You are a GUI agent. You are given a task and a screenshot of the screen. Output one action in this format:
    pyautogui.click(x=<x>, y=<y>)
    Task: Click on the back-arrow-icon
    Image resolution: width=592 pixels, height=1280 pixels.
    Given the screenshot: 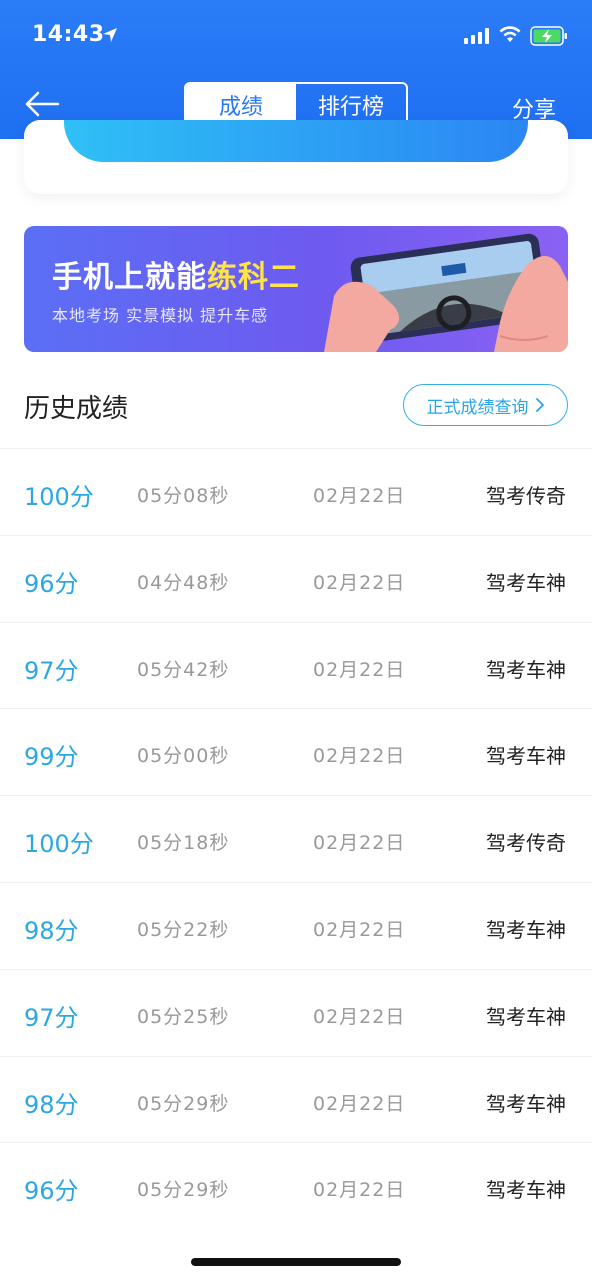 What is the action you would take?
    pyautogui.click(x=42, y=104)
    